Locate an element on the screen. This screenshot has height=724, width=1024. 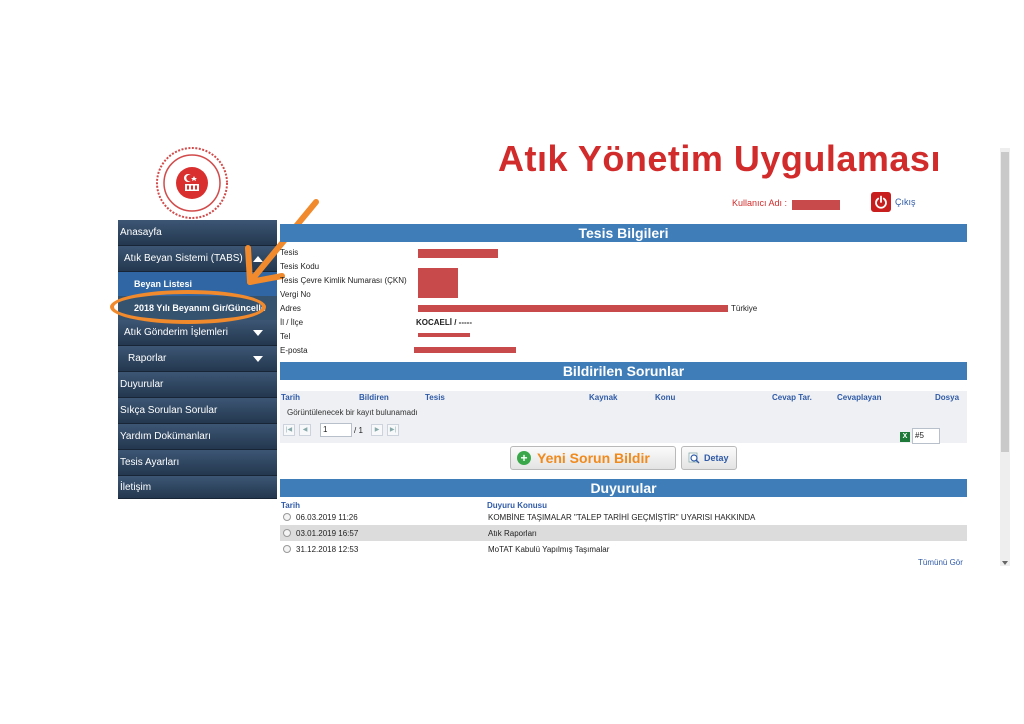
ministry-logo is located at coordinates (192, 183).